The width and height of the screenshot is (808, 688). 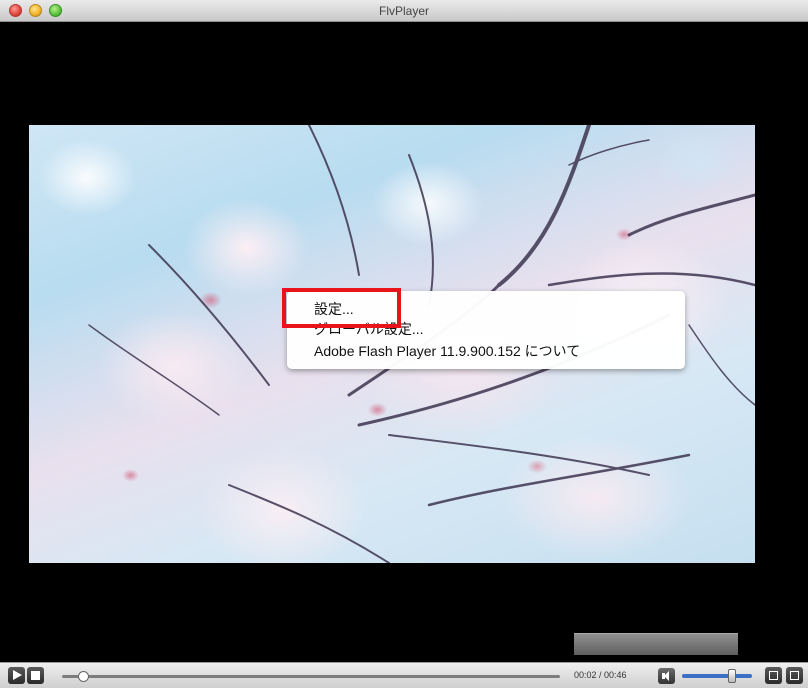 What do you see at coordinates (656, 644) in the screenshot?
I see `fullscreen-overlay-button` at bounding box center [656, 644].